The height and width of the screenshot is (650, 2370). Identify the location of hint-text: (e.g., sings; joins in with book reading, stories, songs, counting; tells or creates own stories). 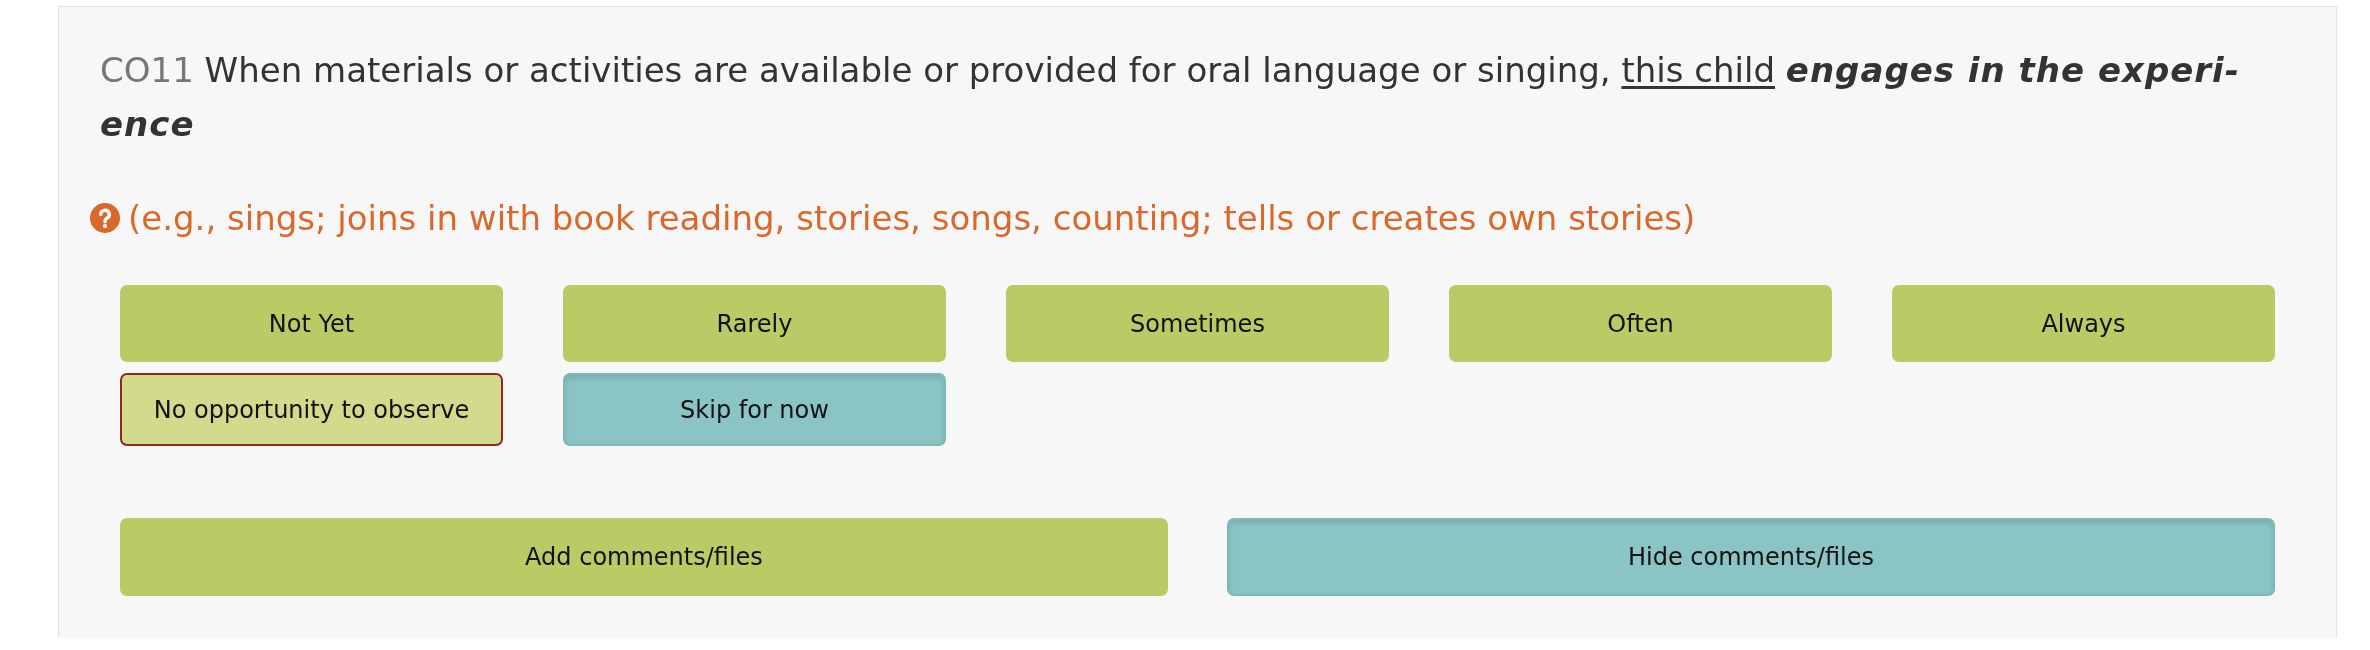
(912, 218).